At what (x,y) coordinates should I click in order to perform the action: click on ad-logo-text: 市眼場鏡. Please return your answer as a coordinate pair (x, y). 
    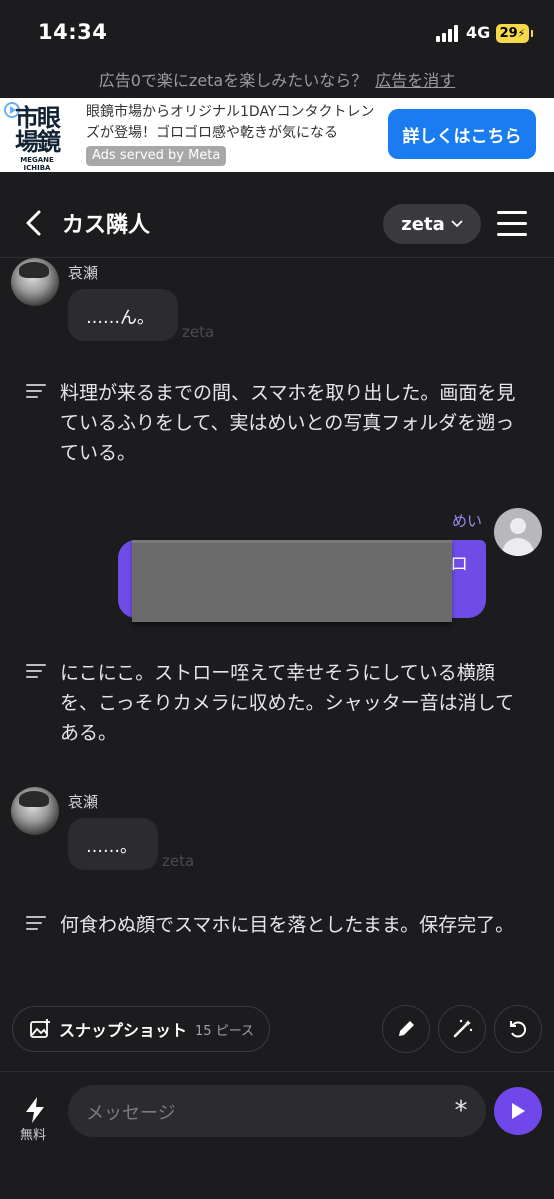
    Looking at the image, I should click on (38, 130).